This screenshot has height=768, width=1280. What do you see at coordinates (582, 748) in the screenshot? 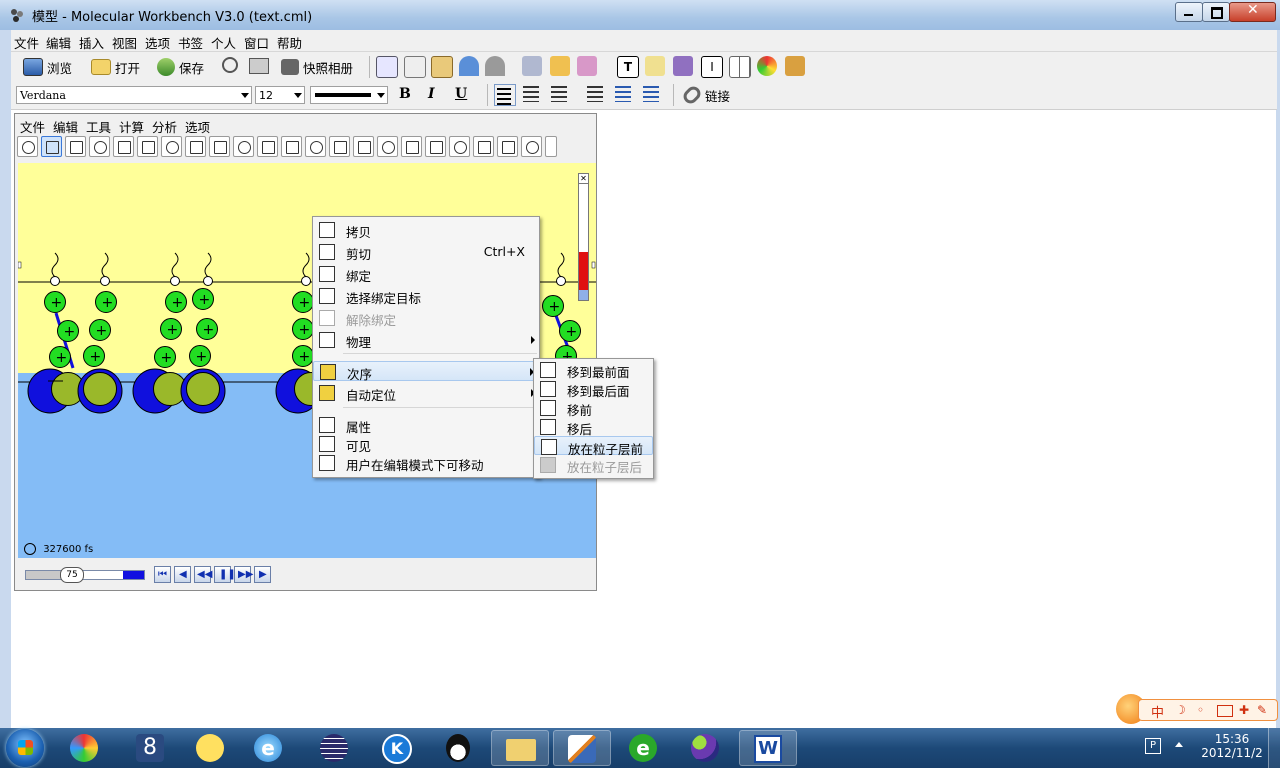
I see `taskbar-workbench` at bounding box center [582, 748].